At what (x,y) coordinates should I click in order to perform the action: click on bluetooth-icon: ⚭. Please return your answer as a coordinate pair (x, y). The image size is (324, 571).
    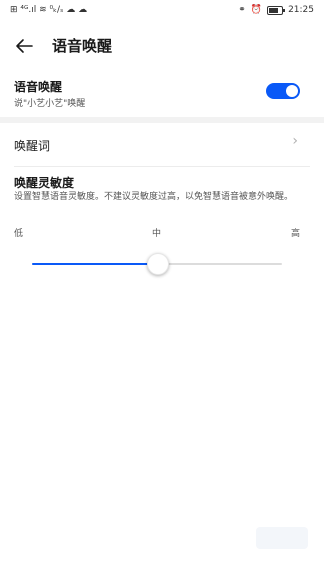
    Looking at the image, I should click on (242, 10).